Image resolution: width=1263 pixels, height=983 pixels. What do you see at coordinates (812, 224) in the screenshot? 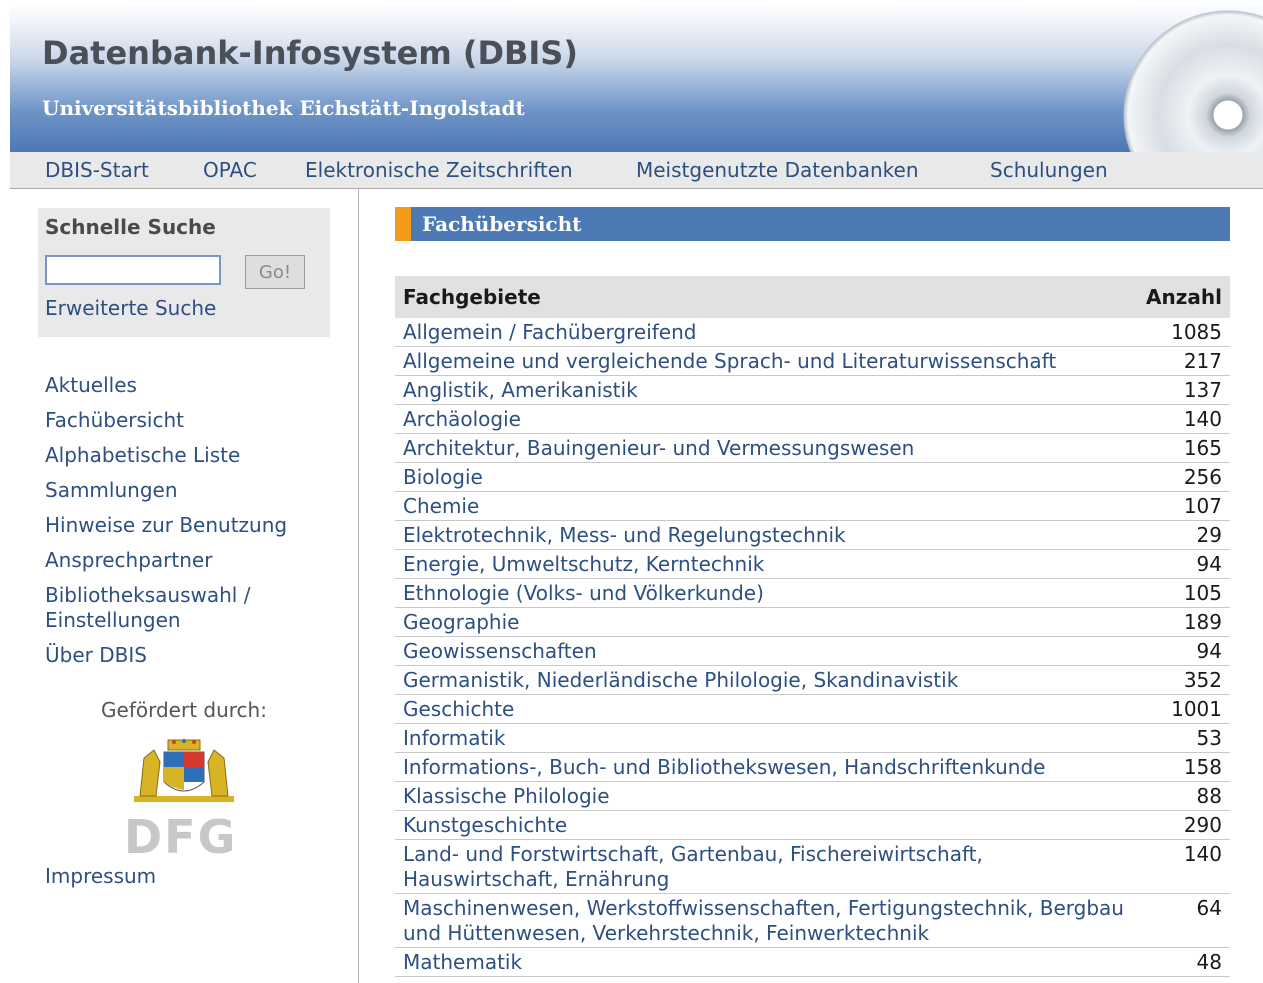
I see `section-header: Fachübersicht` at bounding box center [812, 224].